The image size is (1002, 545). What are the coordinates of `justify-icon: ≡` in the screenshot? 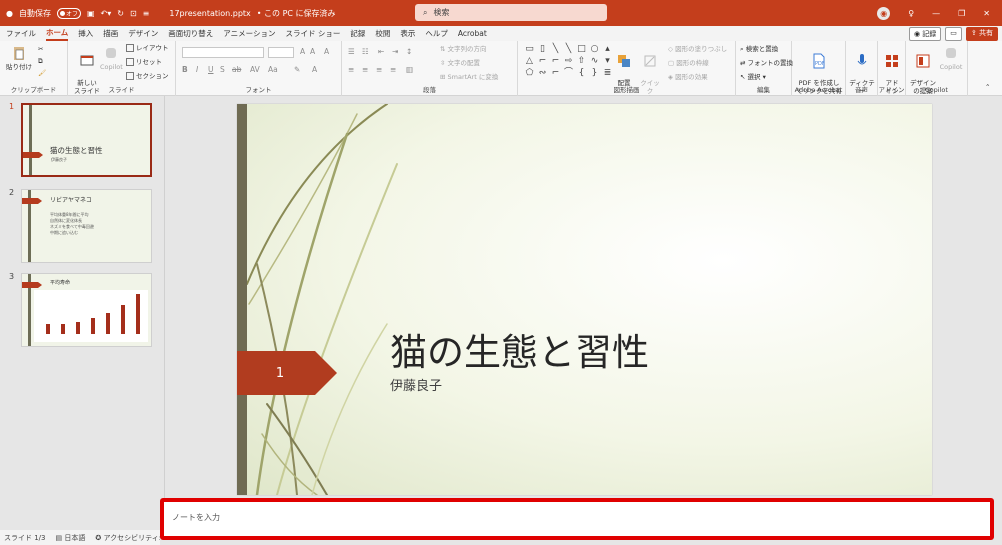 It's located at (393, 69).